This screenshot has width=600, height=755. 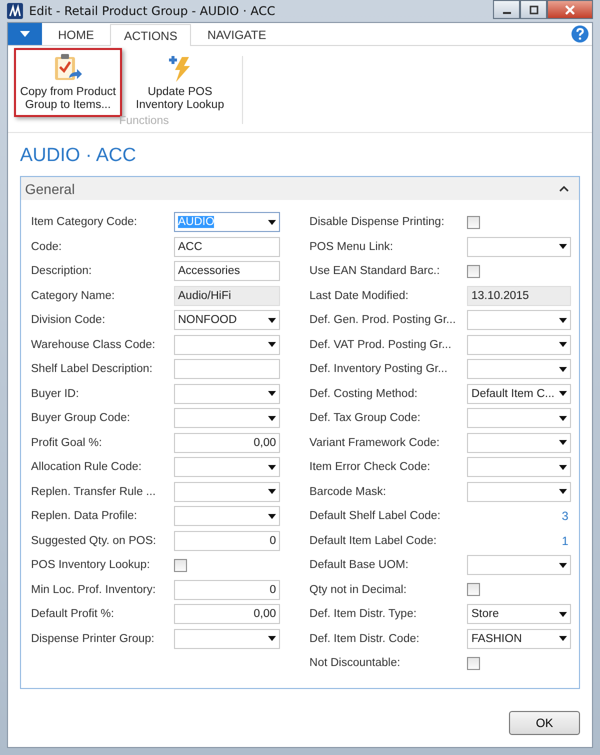 I want to click on field-label: Replen. Data Profile:, so click(x=84, y=516).